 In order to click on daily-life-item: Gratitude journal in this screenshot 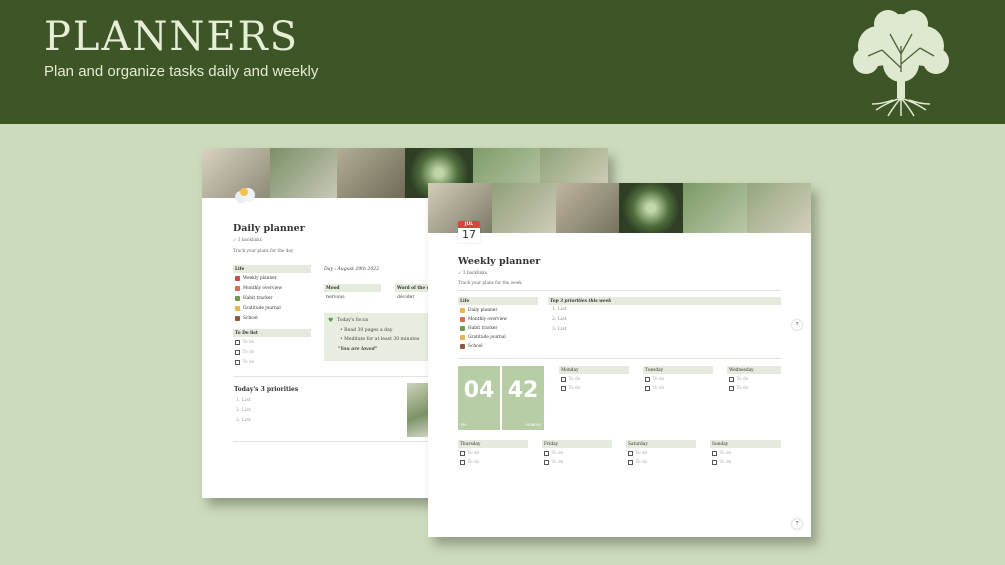, I will do `click(258, 308)`.